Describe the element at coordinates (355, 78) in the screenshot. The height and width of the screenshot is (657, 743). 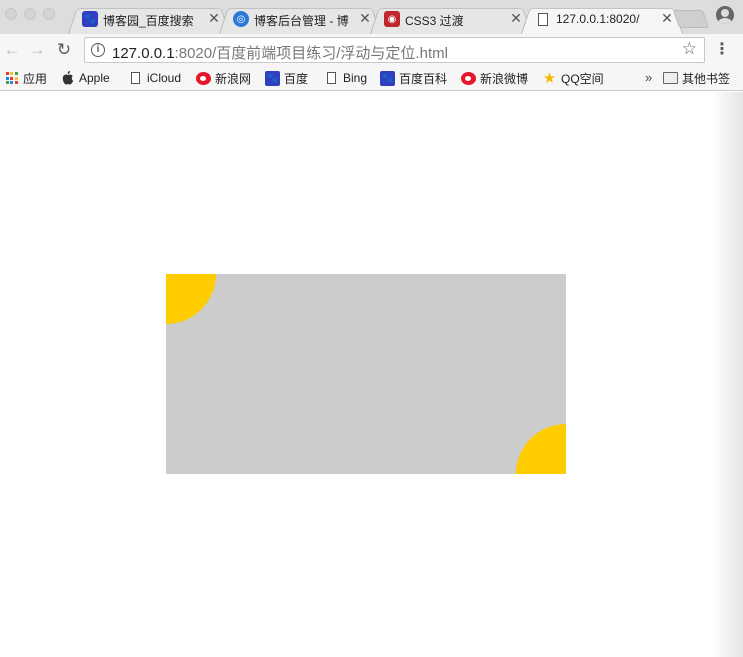
I see `bookmark-label: Bing` at that location.